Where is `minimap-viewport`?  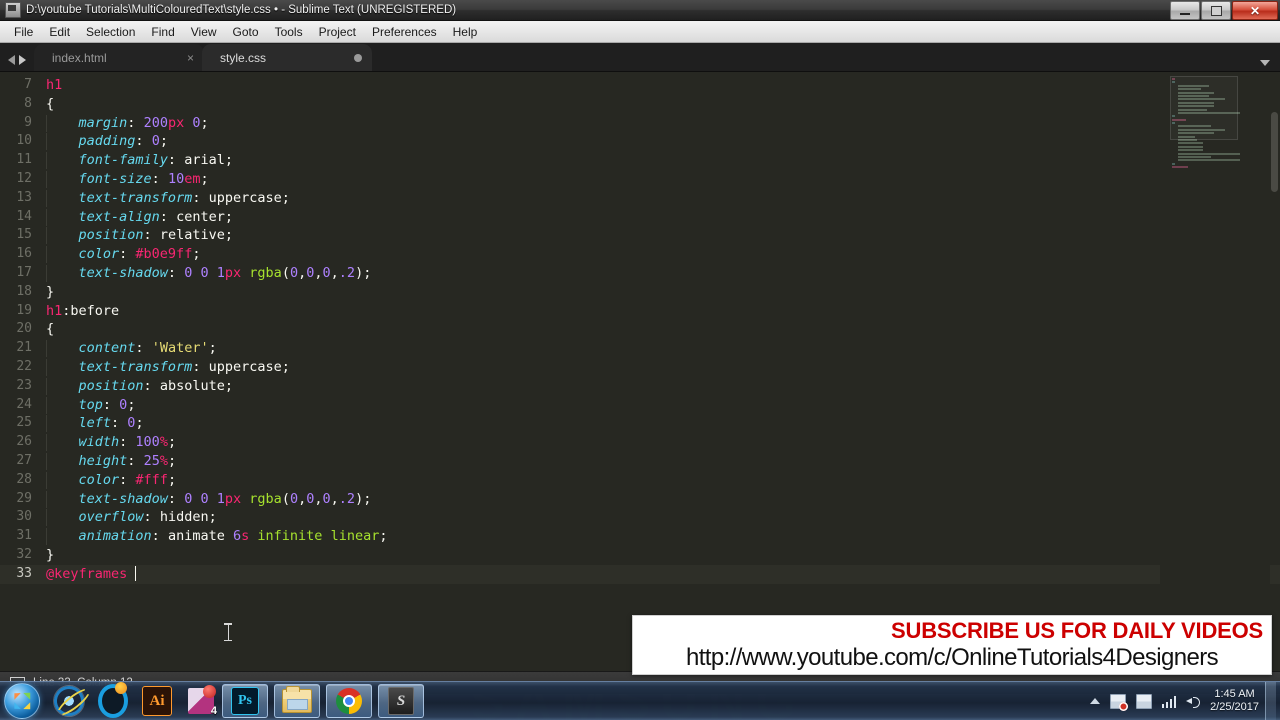
minimap-viewport is located at coordinates (1204, 108).